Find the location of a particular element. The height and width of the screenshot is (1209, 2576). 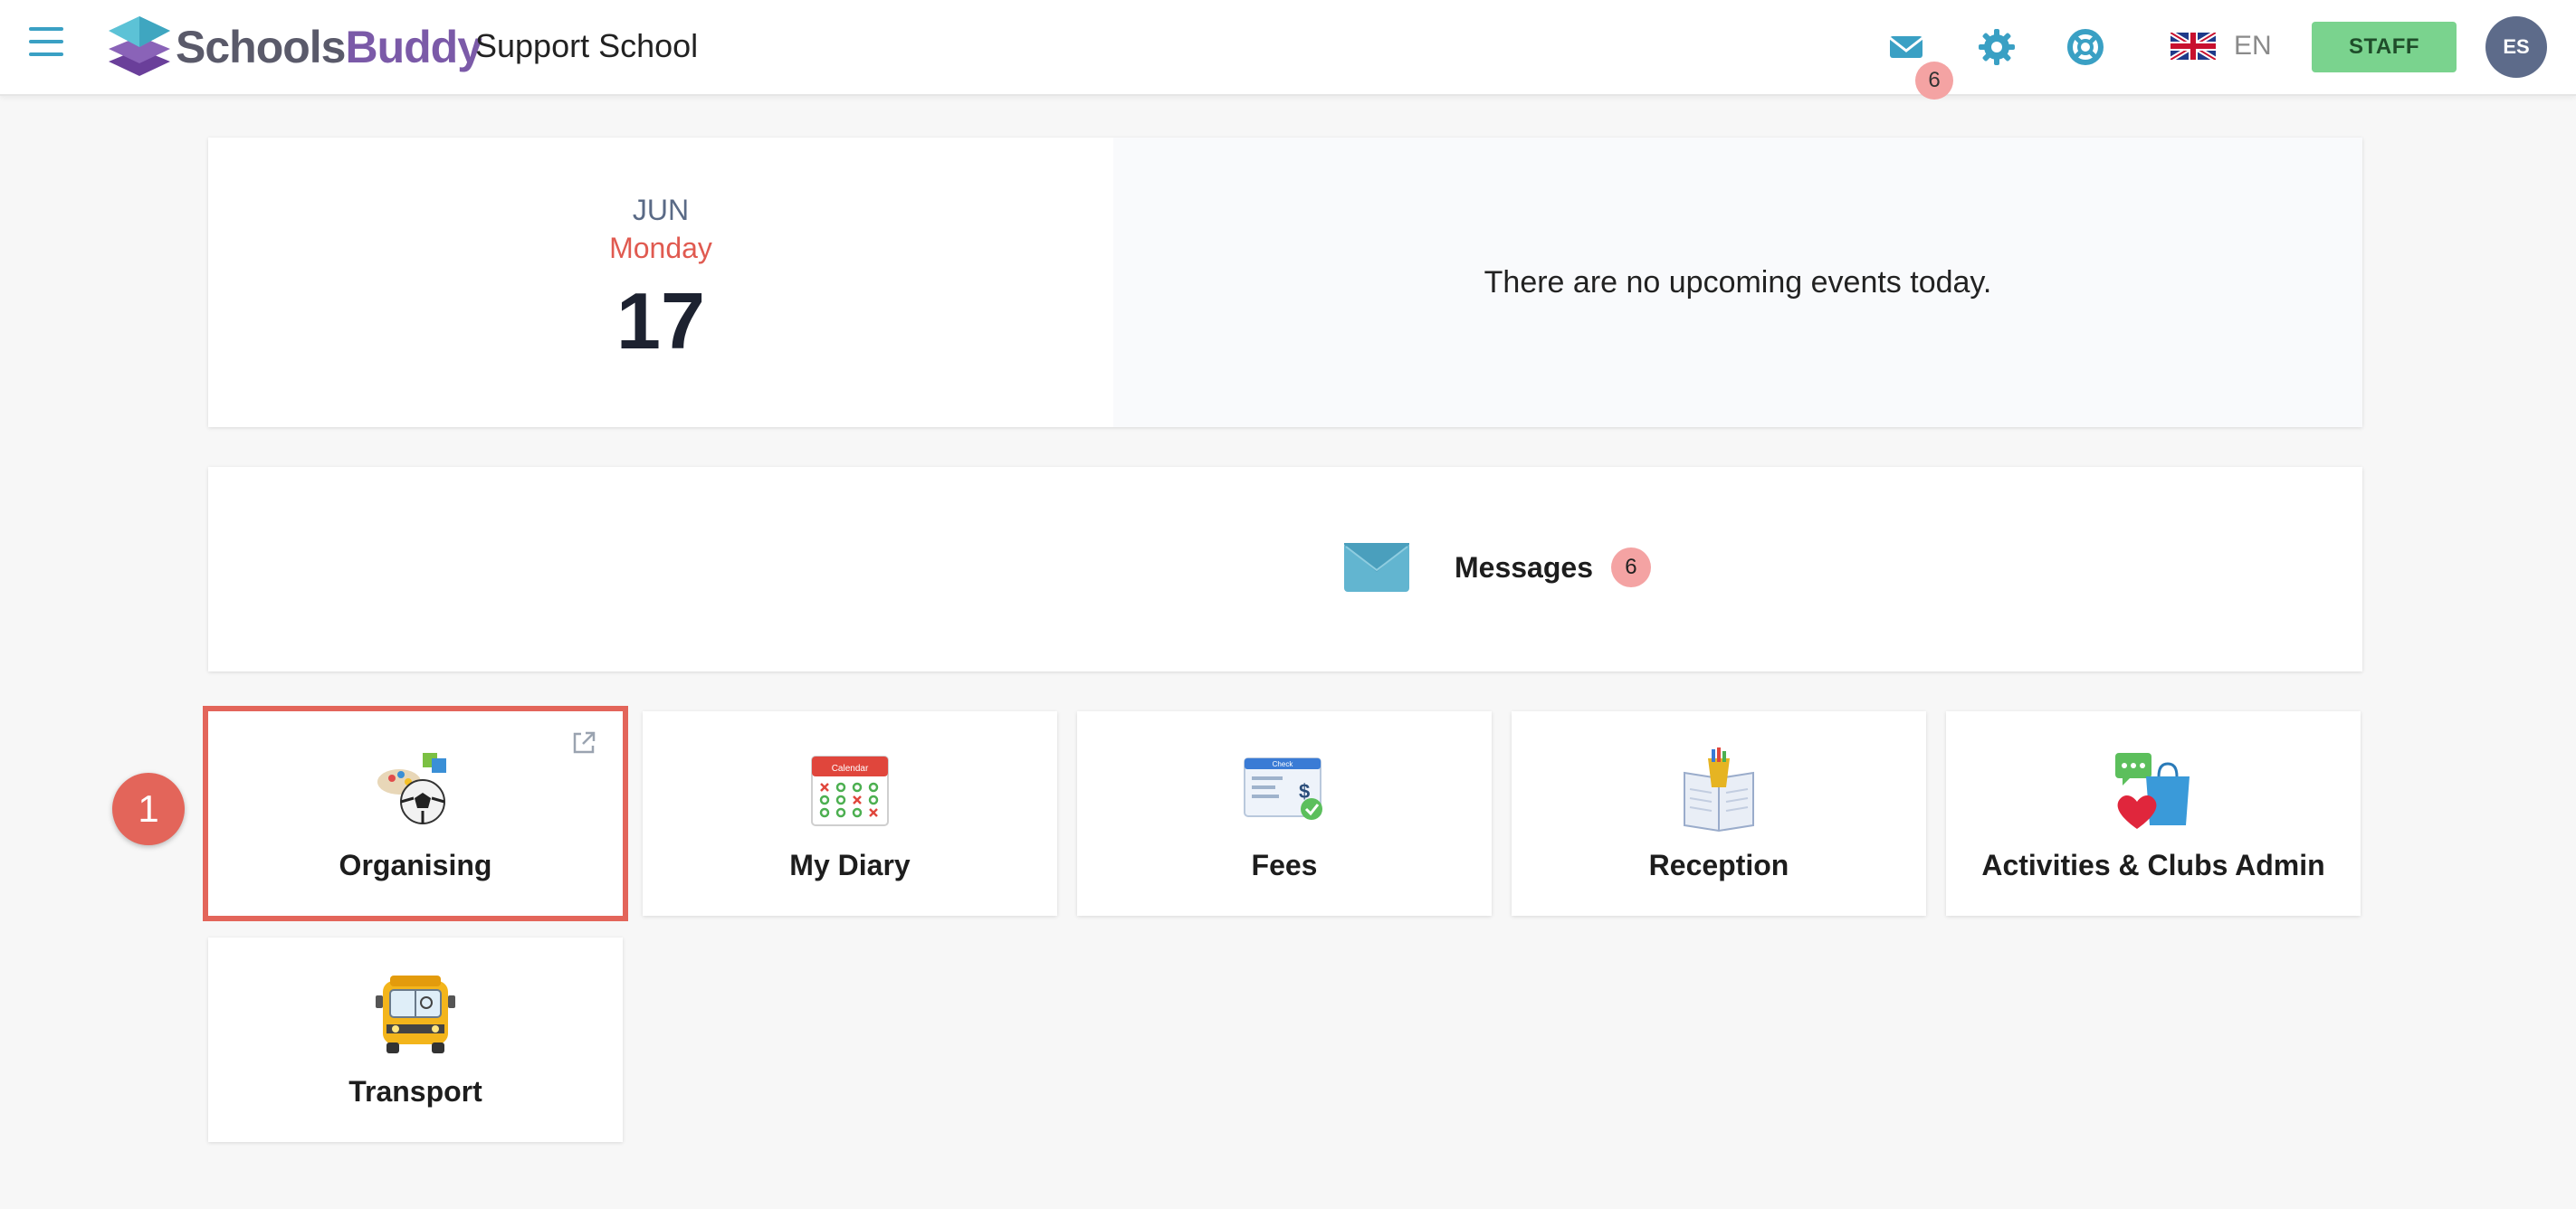

logo-text-buddy: Buddy is located at coordinates (414, 47).